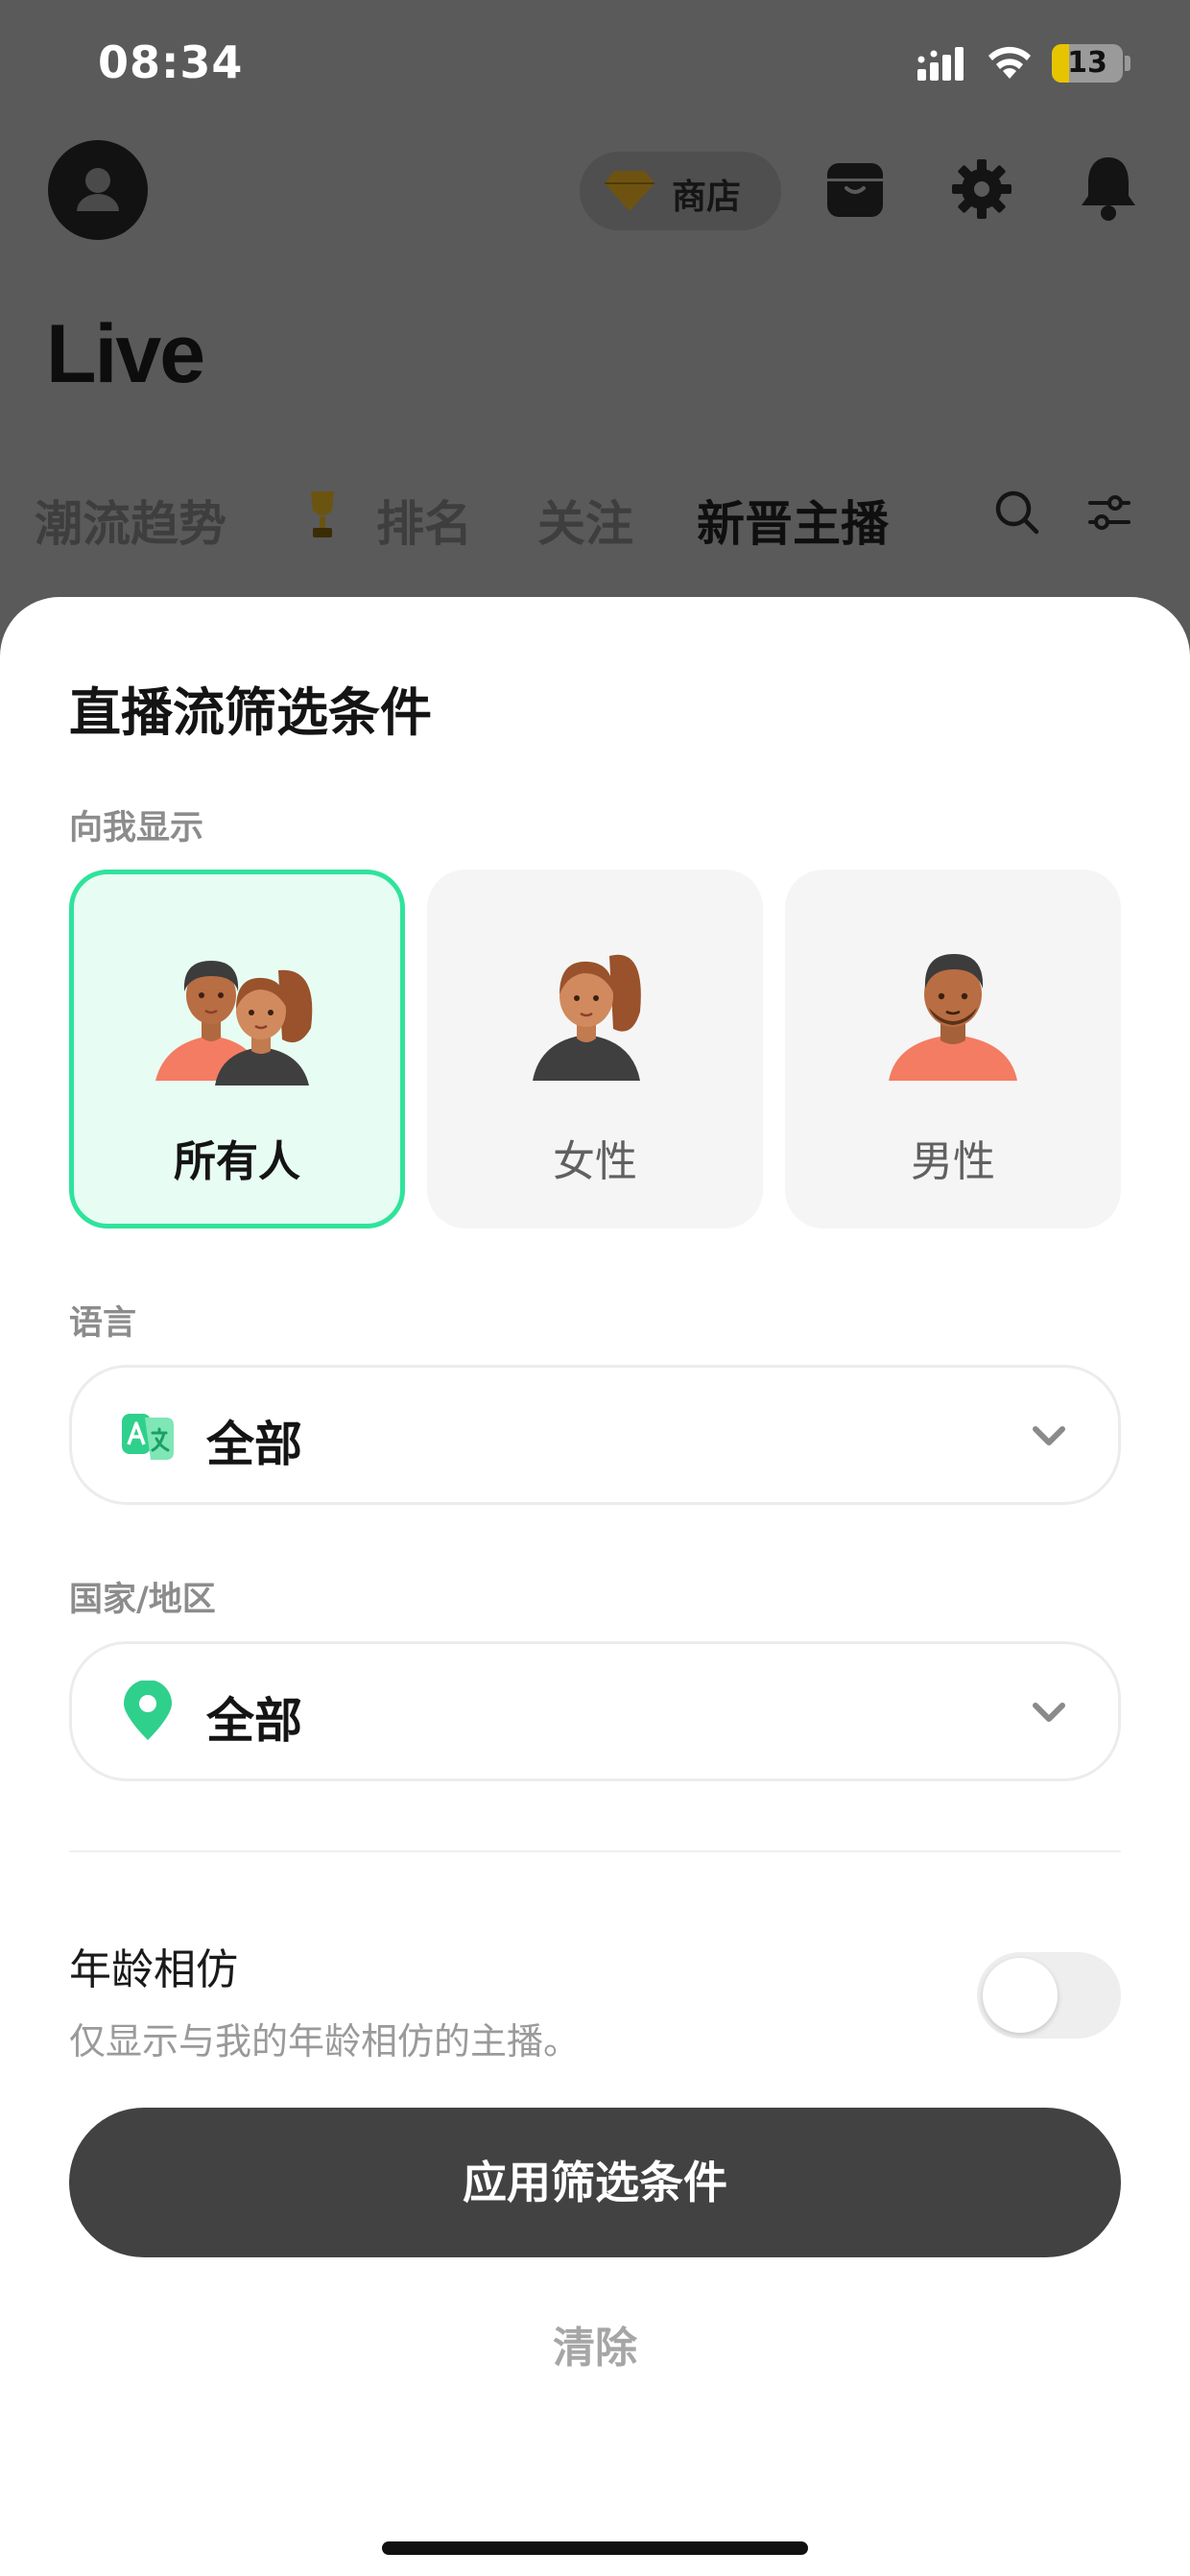 The height and width of the screenshot is (2576, 1190). Describe the element at coordinates (855, 190) in the screenshot. I see `inbox-icon` at that location.